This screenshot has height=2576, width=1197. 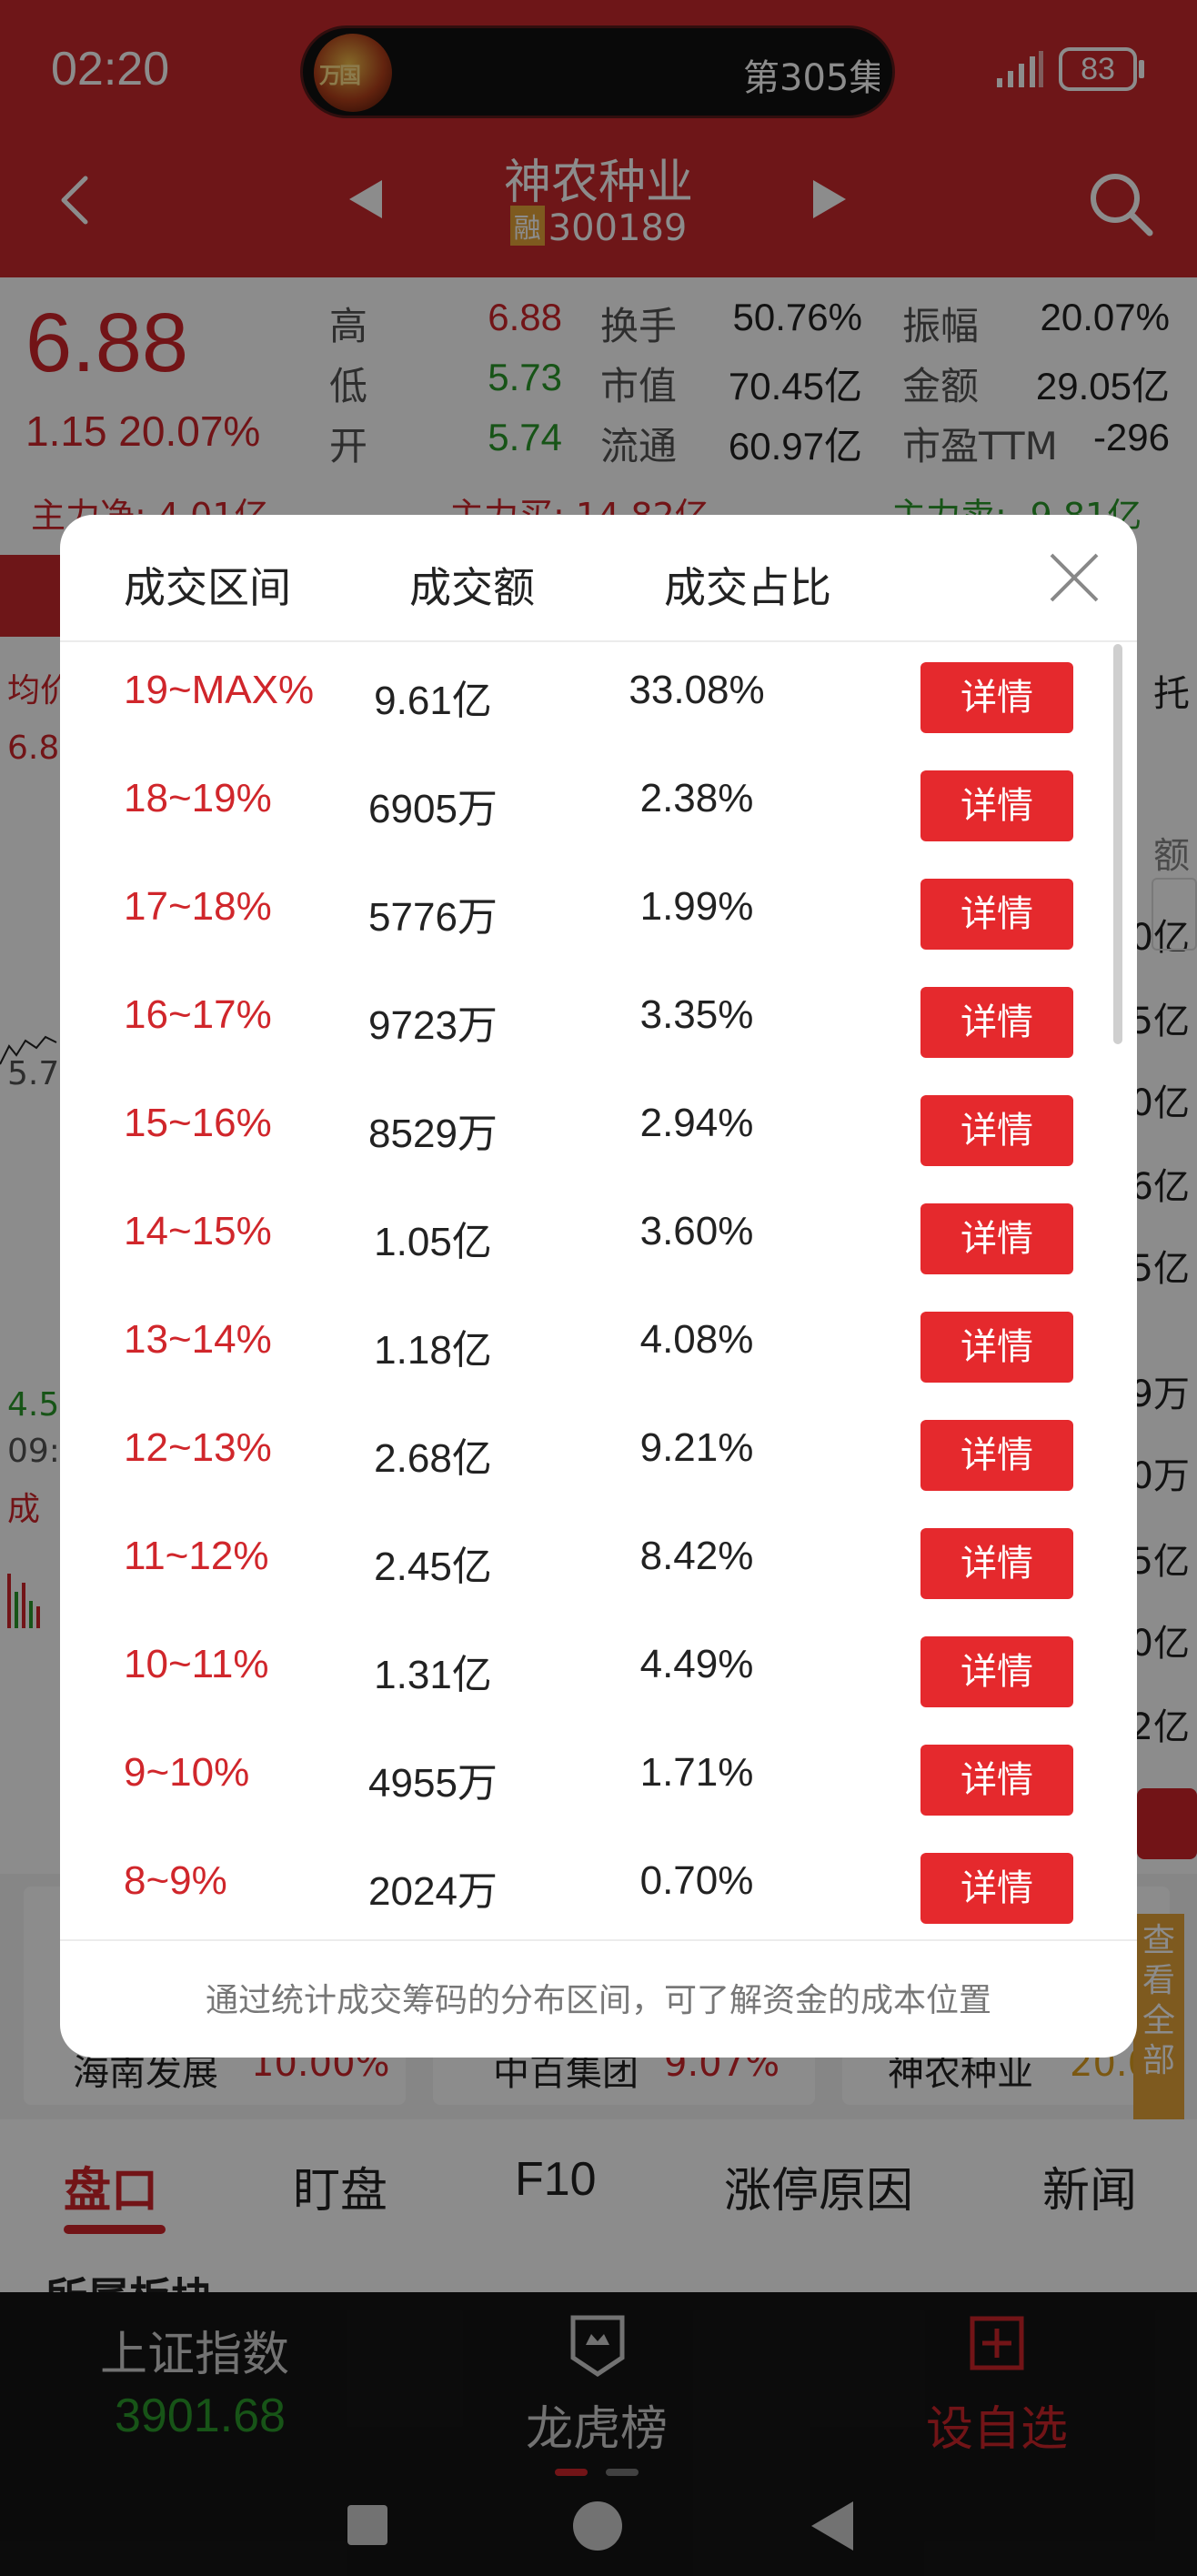 I want to click on range-label: 12~13%, so click(x=198, y=1447).